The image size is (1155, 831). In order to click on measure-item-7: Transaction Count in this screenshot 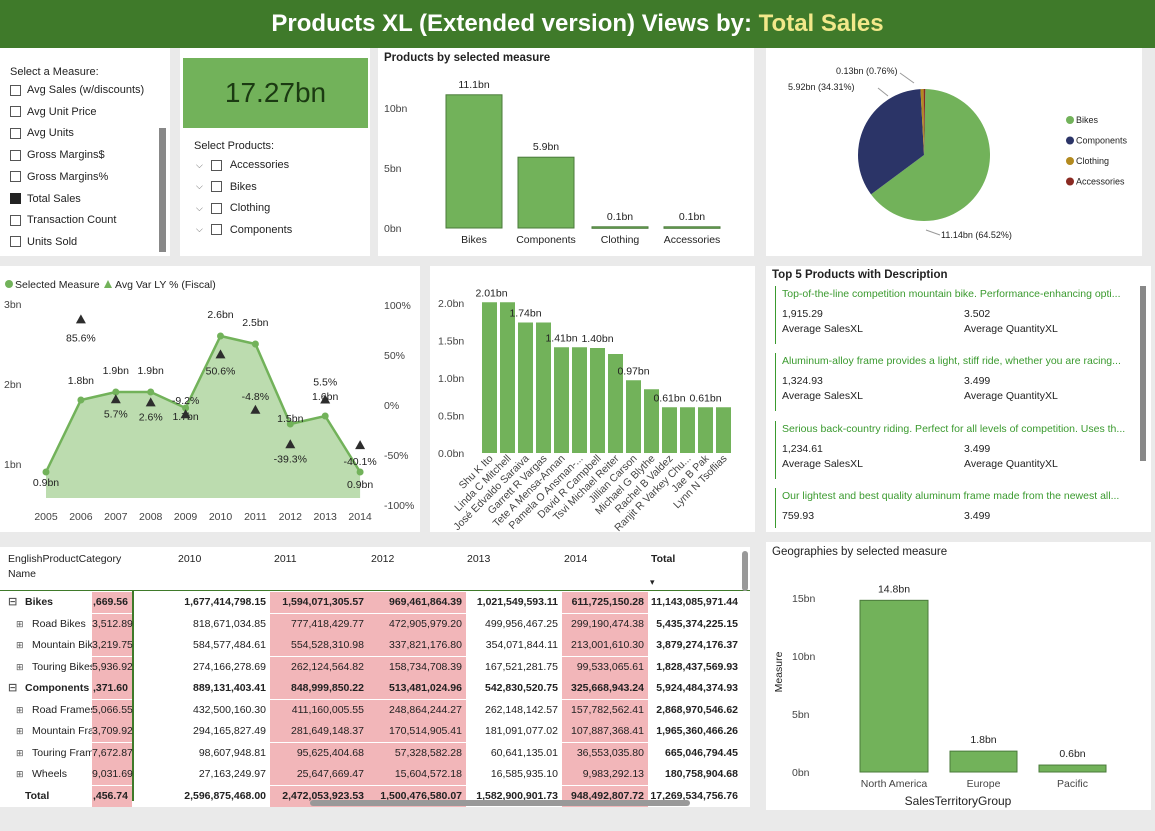, I will do `click(63, 220)`.